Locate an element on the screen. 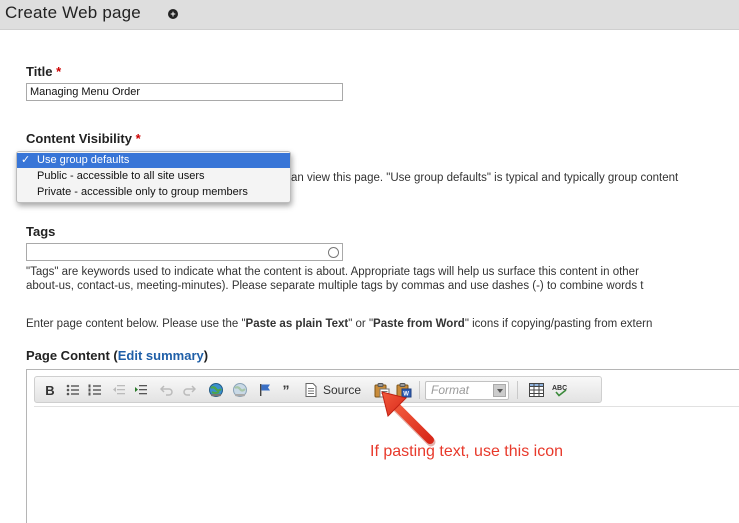  source-button: Source is located at coordinates (336, 390).